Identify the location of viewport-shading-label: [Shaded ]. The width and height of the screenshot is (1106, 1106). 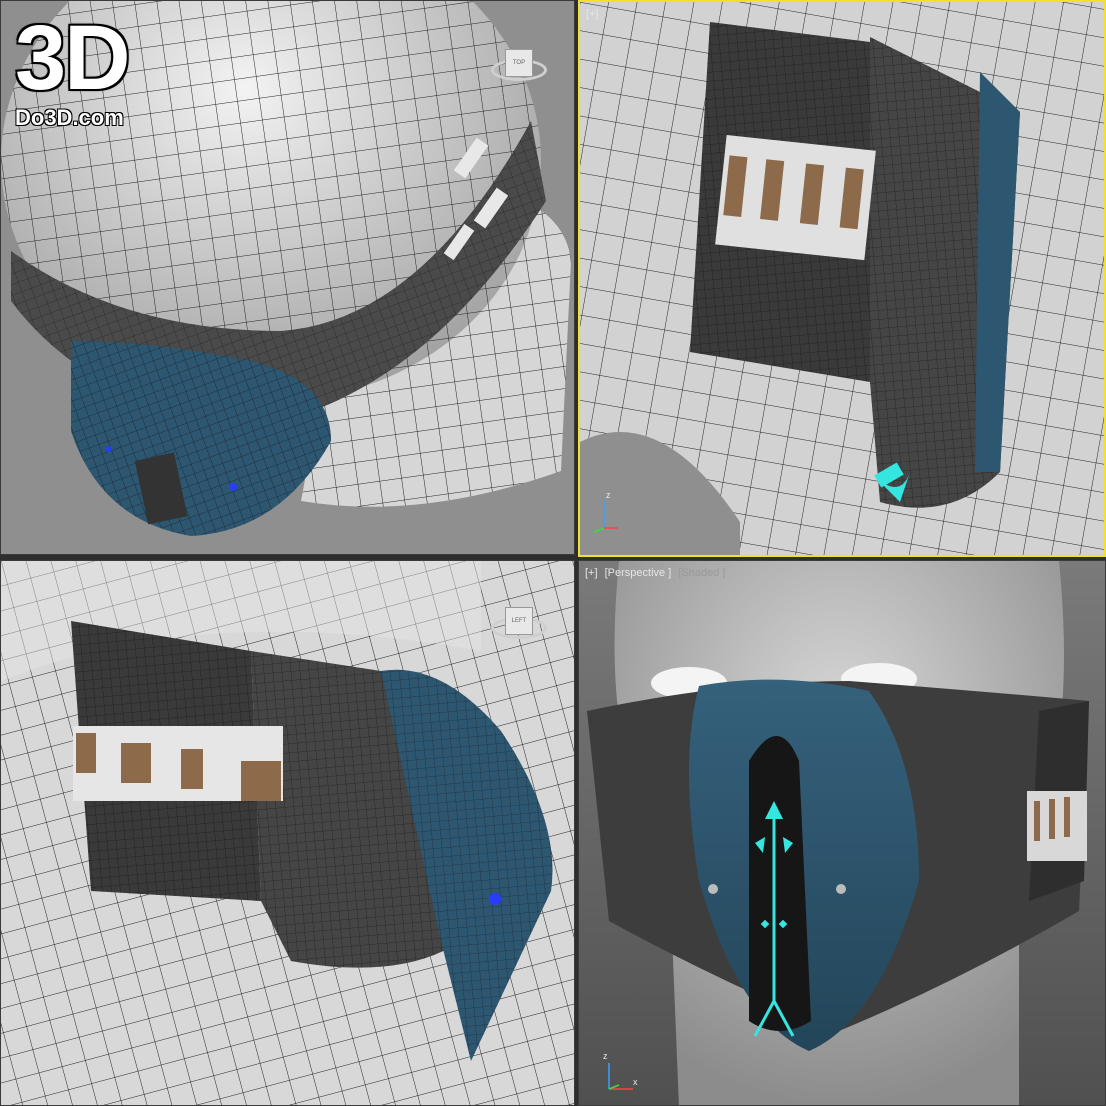
(701, 573).